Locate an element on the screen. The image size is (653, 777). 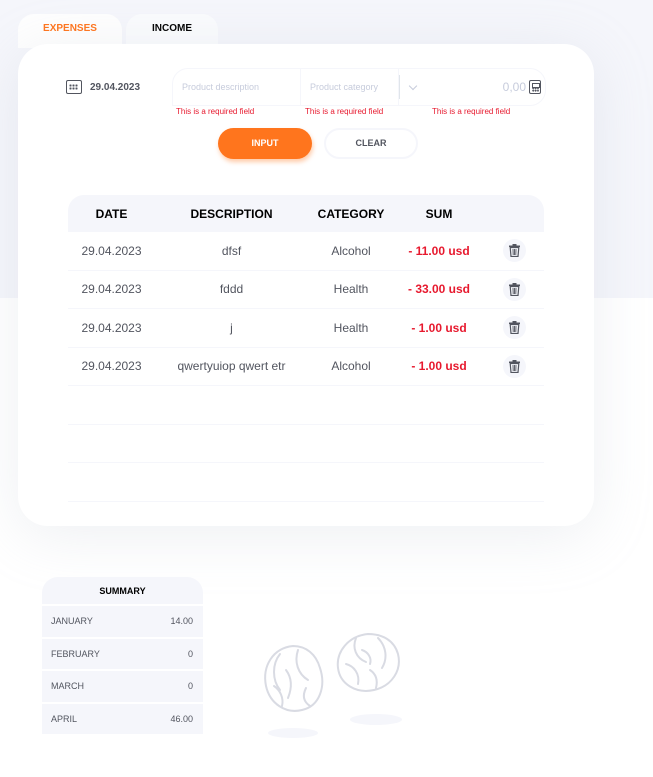
table-row: 29.04.2023 dfsf Alcohol - 11.00 usd is located at coordinates (306, 251).